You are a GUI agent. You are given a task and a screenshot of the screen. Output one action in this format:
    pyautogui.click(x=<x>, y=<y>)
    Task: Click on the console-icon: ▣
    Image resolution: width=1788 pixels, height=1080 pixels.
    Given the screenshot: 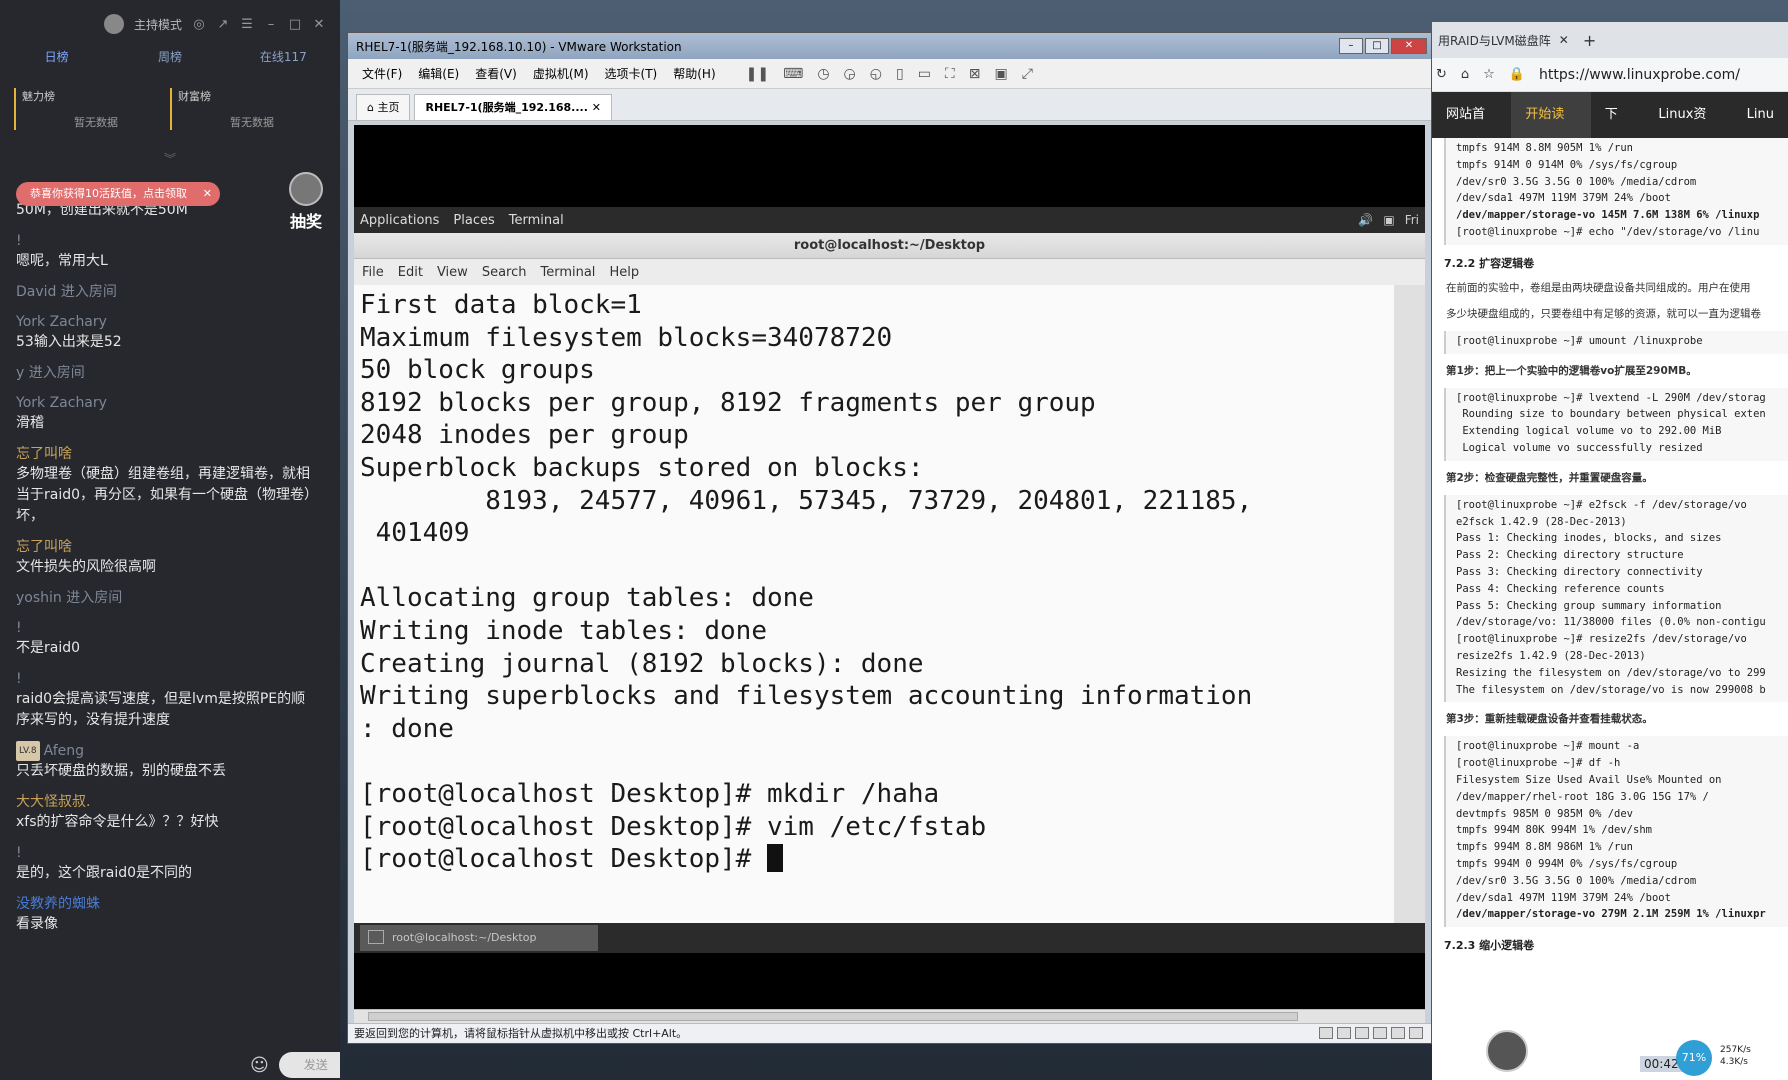 What is the action you would take?
    pyautogui.click(x=1000, y=74)
    